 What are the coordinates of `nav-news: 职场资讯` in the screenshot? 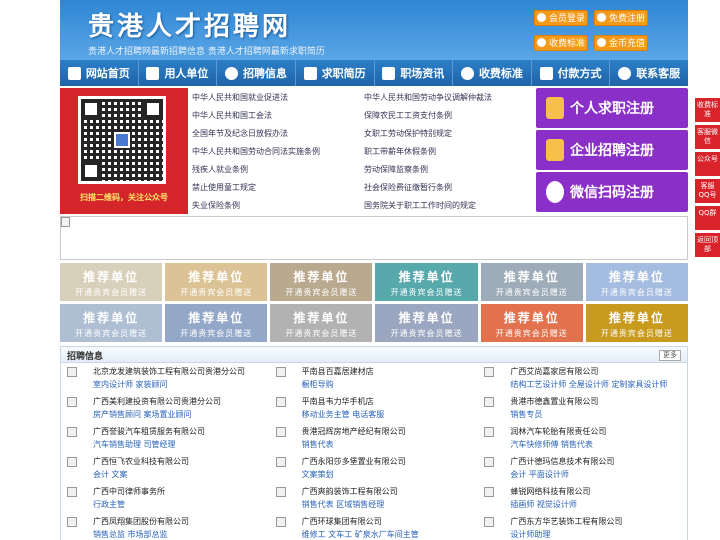 It's located at (414, 73).